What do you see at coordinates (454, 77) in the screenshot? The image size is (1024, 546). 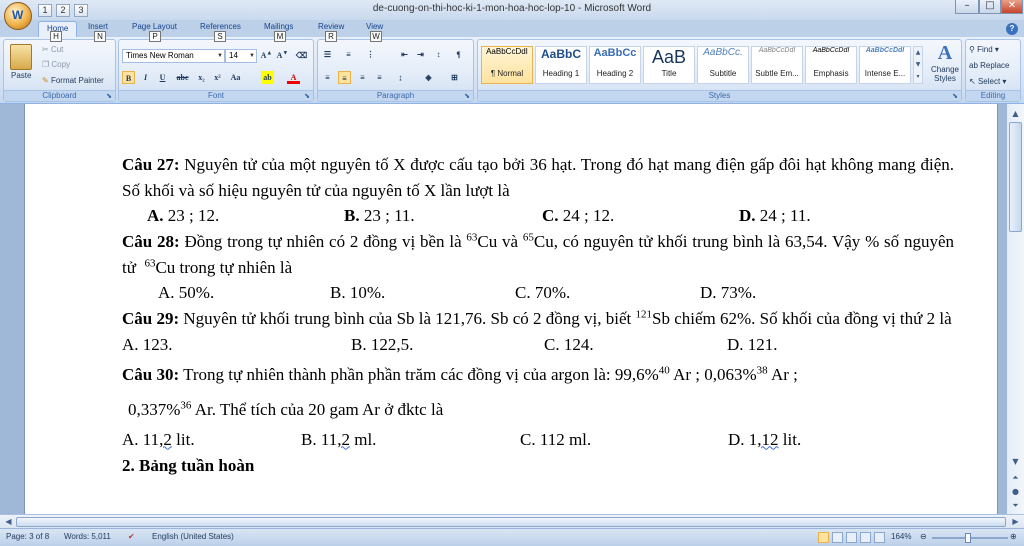 I see `borders-icon: ⊞` at bounding box center [454, 77].